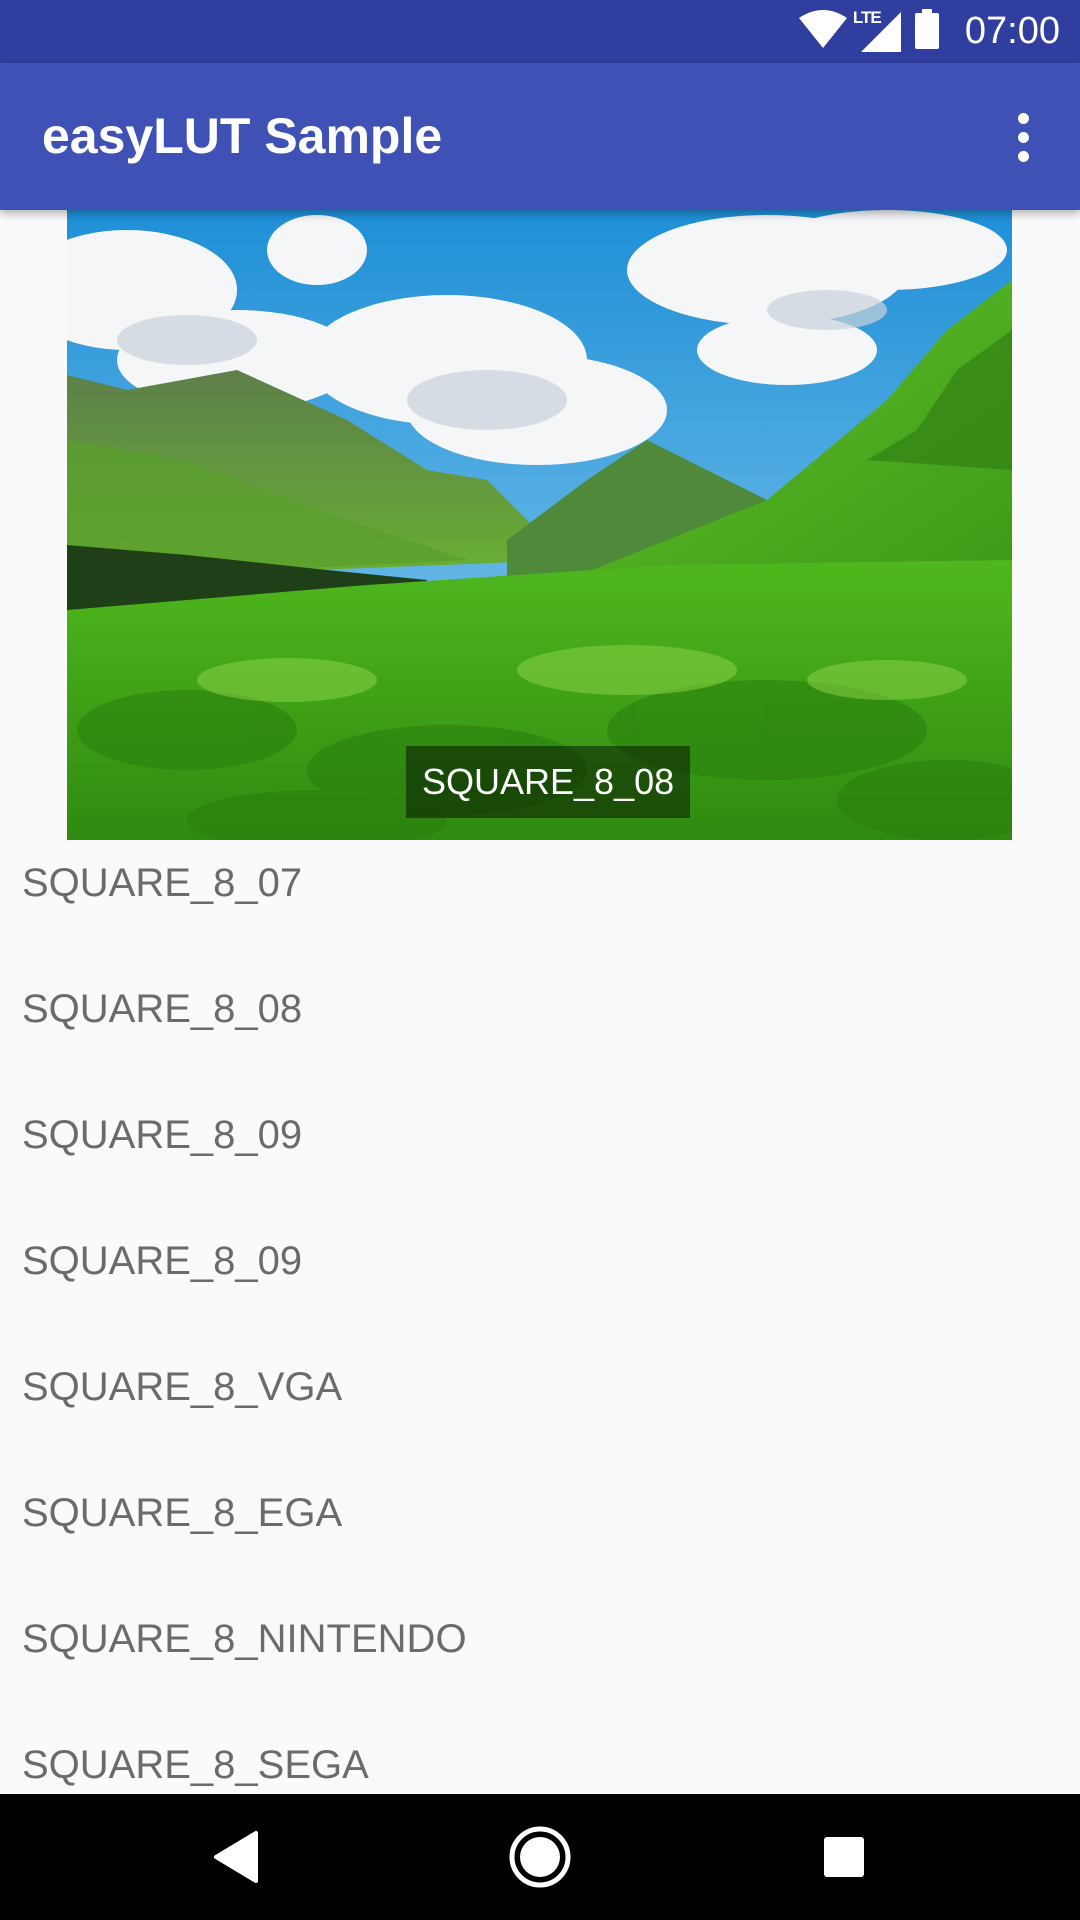 The width and height of the screenshot is (1080, 1920). What do you see at coordinates (1012, 31) in the screenshot?
I see `status-time: 07:00` at bounding box center [1012, 31].